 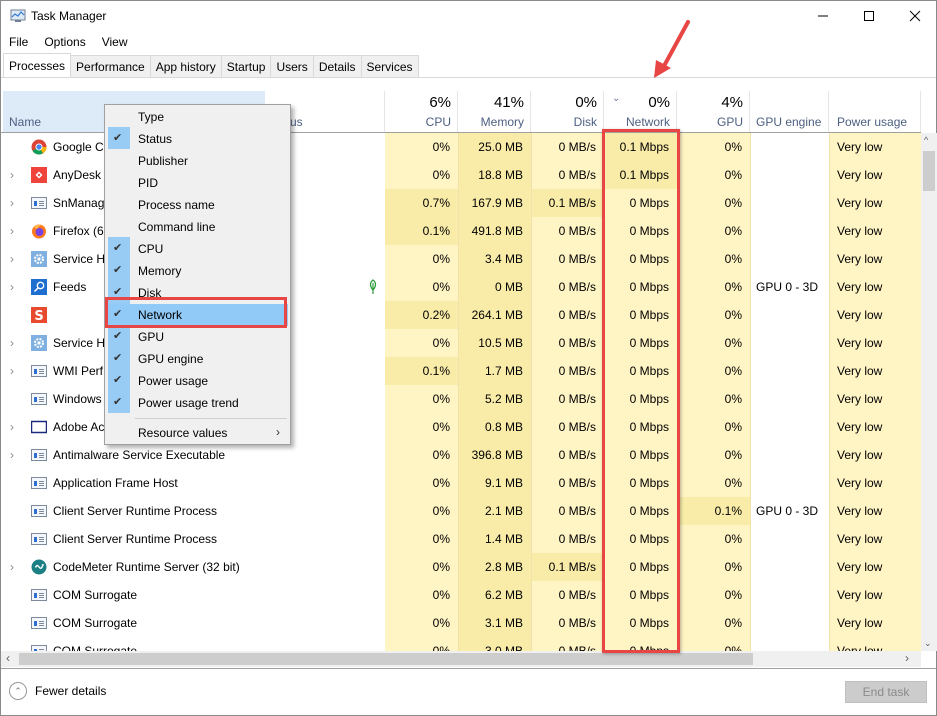 I want to click on svg-text: S, so click(x=38, y=316).